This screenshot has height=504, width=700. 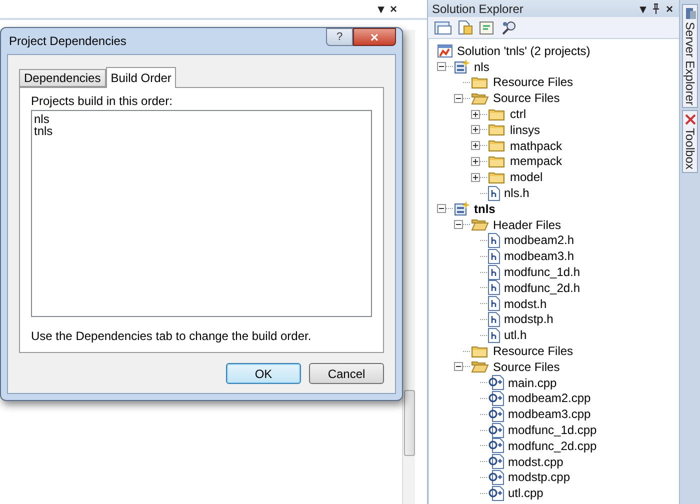 What do you see at coordinates (532, 383) in the screenshot?
I see `file-item: main.cpp` at bounding box center [532, 383].